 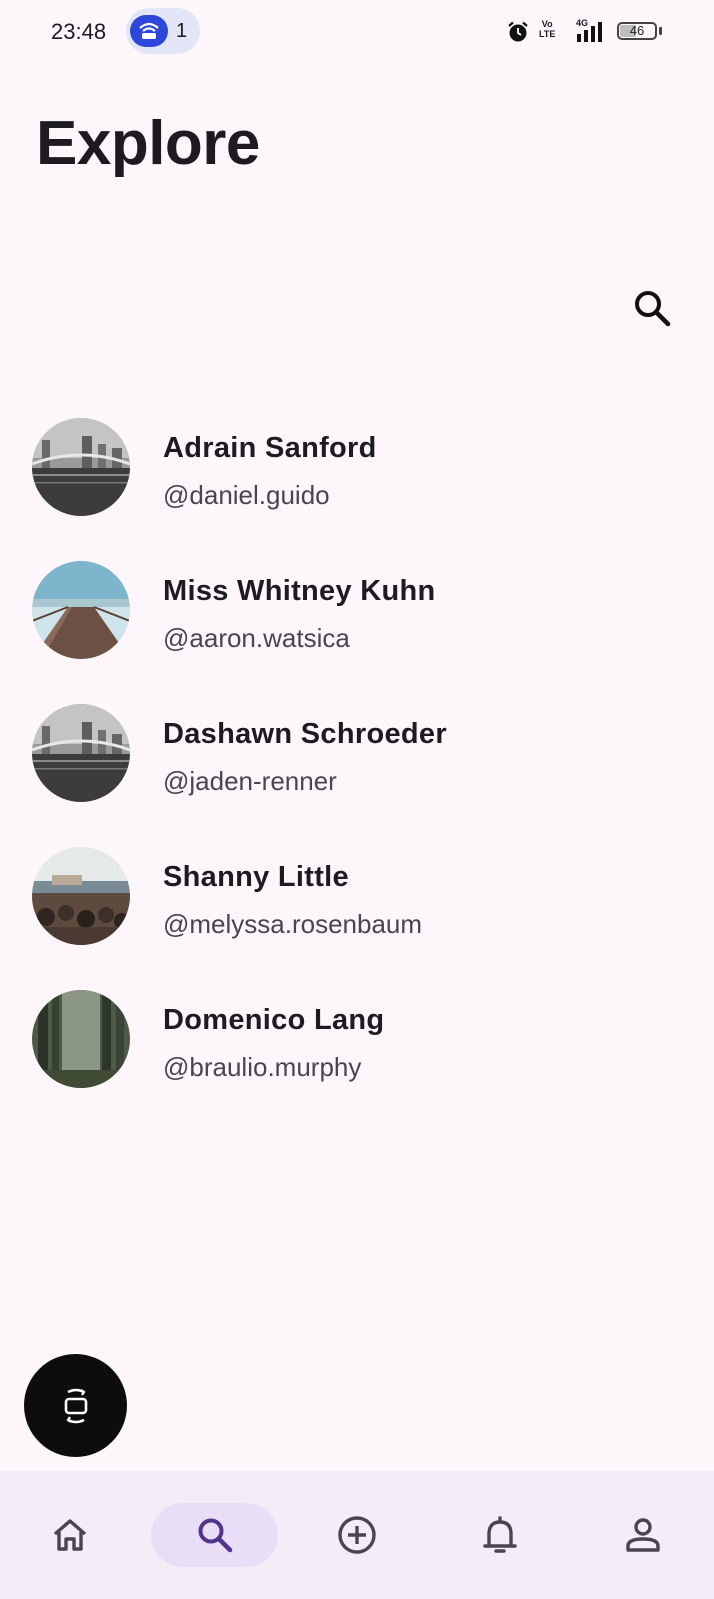 I want to click on list-item: Domenico Lang @braulio.murphy, so click(x=357, y=1061).